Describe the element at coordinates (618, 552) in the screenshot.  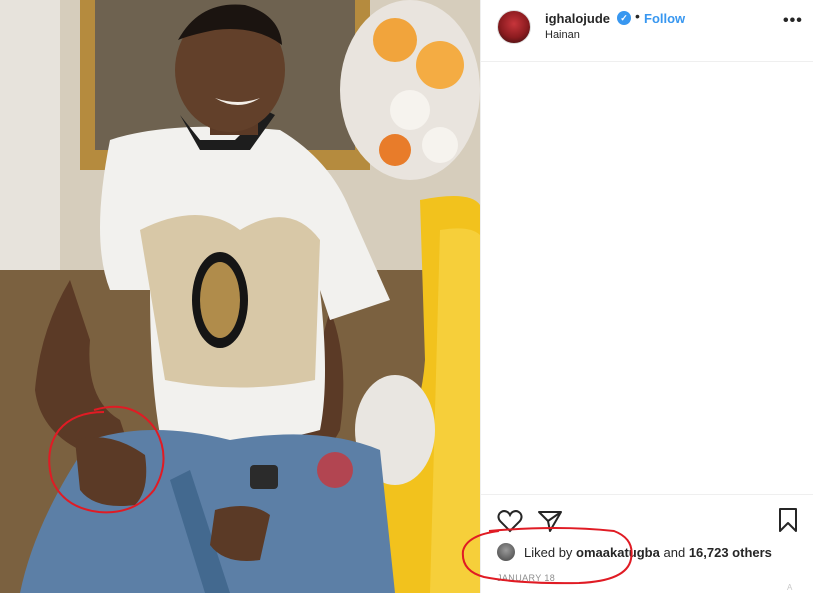
I see `liker-username-link: omaakatugba` at that location.